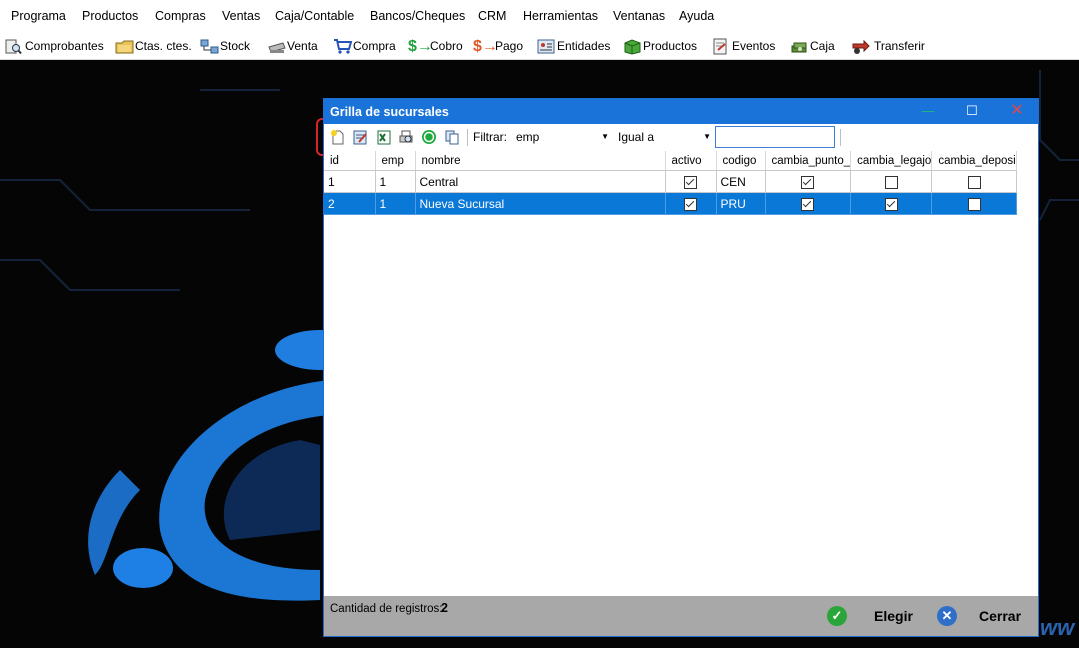 The width and height of the screenshot is (1079, 648). Describe the element at coordinates (163, 46) in the screenshot. I see `ctas-ctes-label: Ctas. ctes.` at that location.